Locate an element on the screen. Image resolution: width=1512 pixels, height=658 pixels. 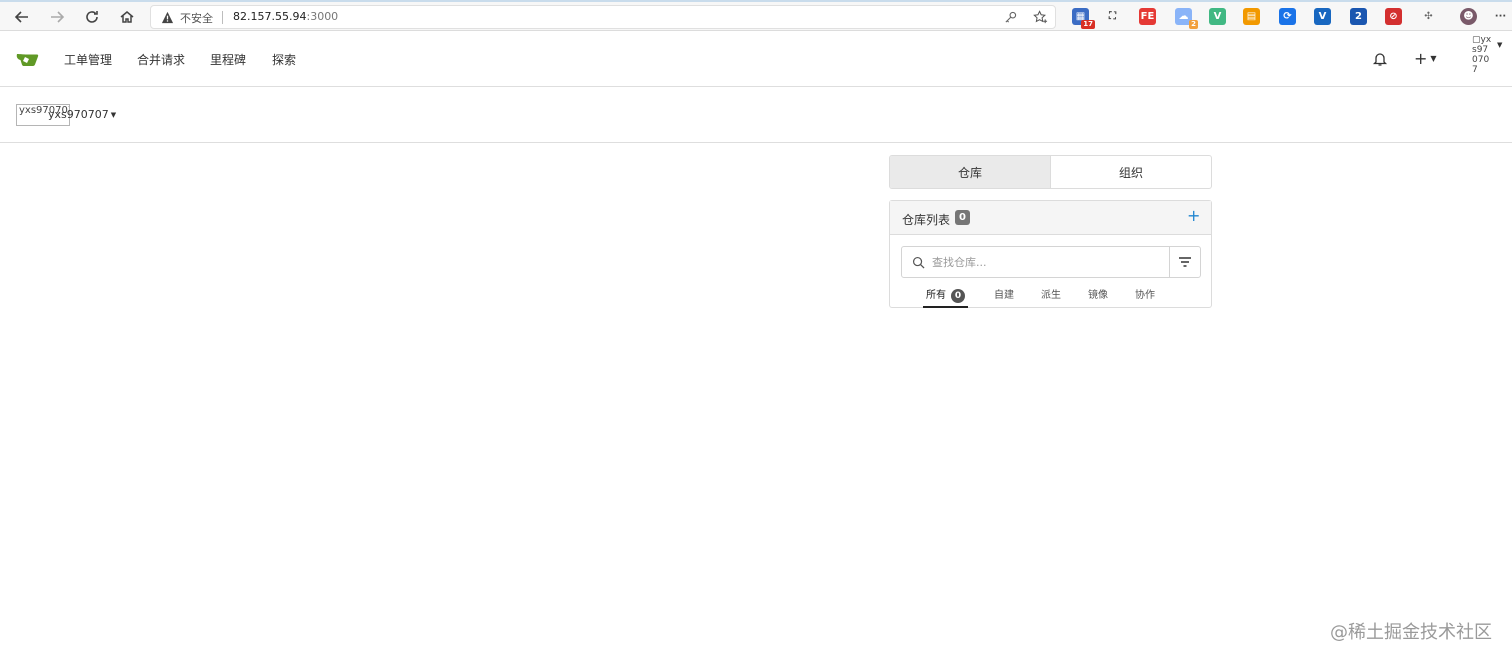
dashboard-context-bar: yxs970707 yxs970707 ▼ is located at coordinates (756, 115).